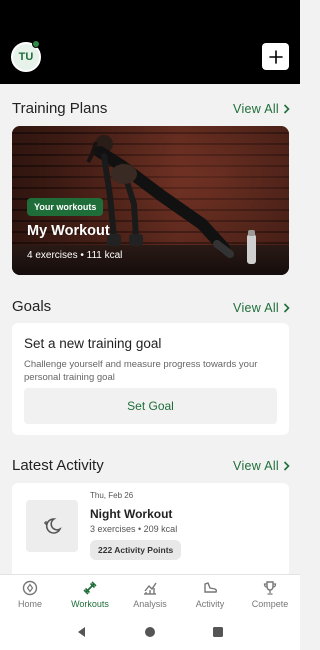 The height and width of the screenshot is (650, 320). What do you see at coordinates (58, 465) in the screenshot?
I see `latest-activity-title: Latest Activity` at bounding box center [58, 465].